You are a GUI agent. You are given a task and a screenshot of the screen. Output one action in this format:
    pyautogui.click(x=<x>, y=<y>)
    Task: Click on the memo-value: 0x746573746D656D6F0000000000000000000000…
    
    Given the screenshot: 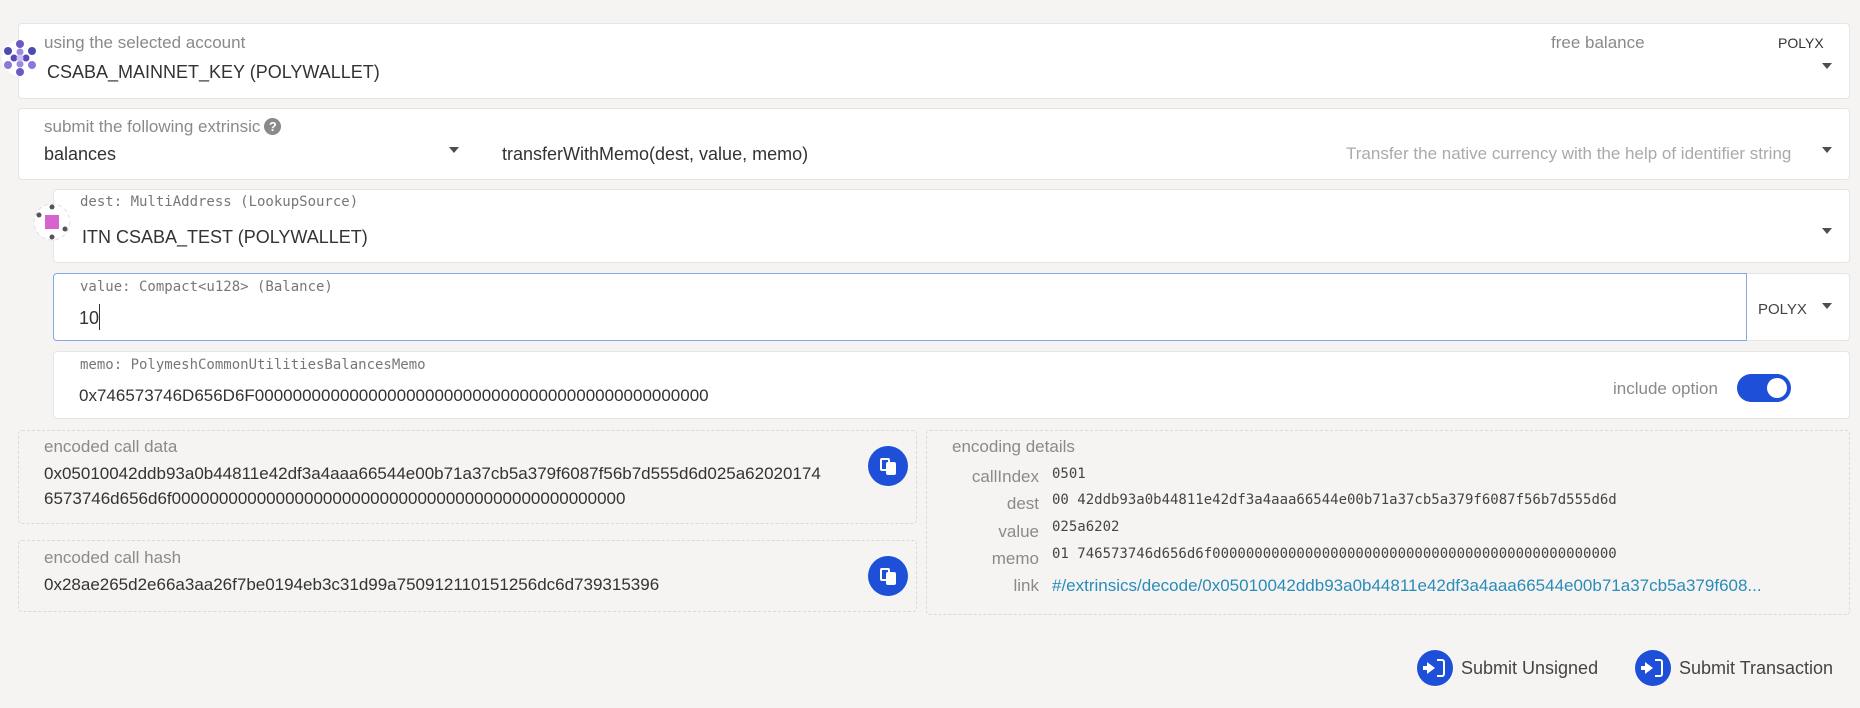 What is the action you would take?
    pyautogui.click(x=394, y=396)
    